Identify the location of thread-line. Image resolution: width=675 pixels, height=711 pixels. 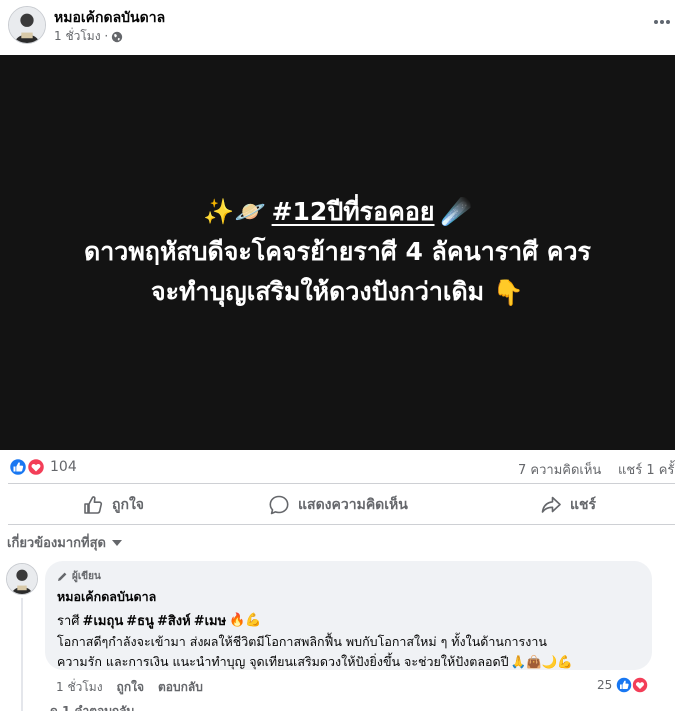
(22, 654).